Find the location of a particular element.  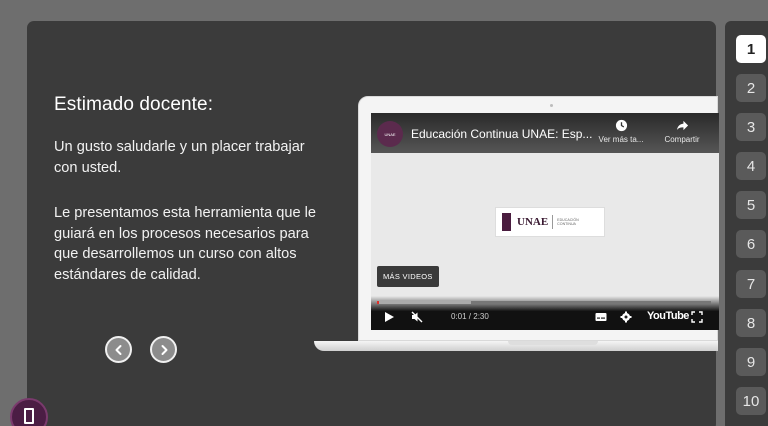

page-button-2: 2 is located at coordinates (751, 88).